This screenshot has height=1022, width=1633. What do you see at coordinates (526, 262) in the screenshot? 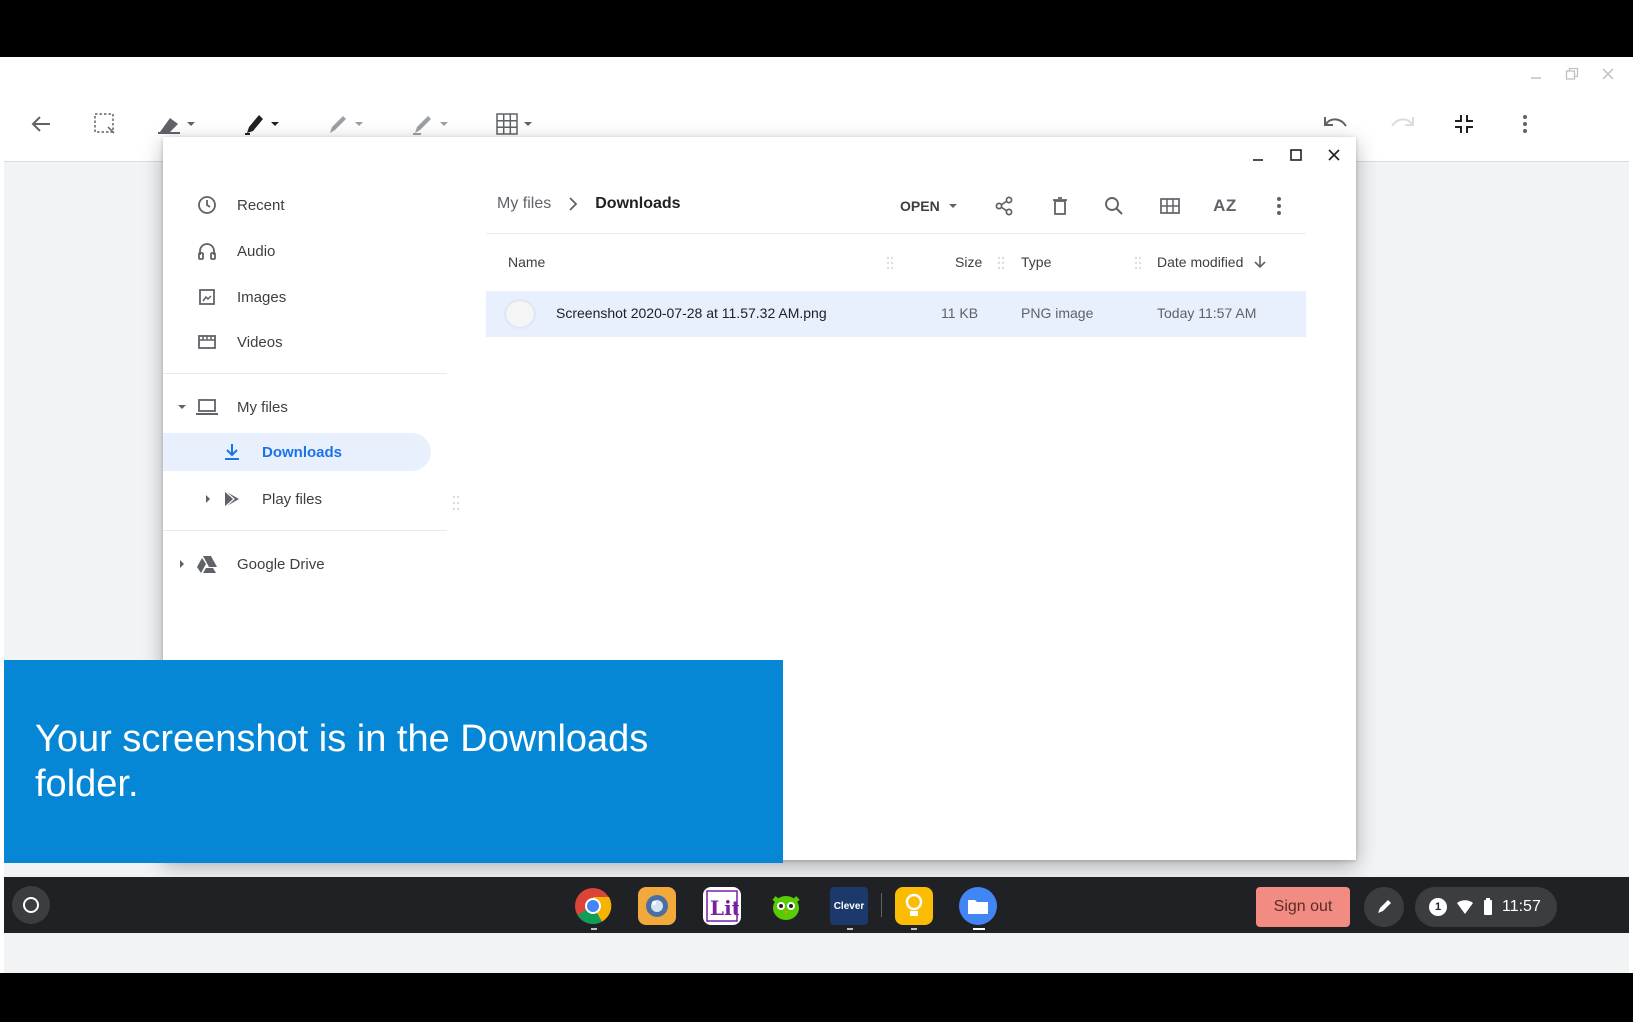
I see `column-name: Name` at bounding box center [526, 262].